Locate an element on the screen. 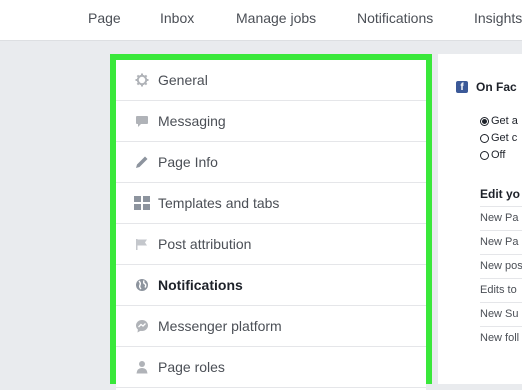 Image resolution: width=522 pixels, height=390 pixels. list-item: New pos is located at coordinates (501, 266).